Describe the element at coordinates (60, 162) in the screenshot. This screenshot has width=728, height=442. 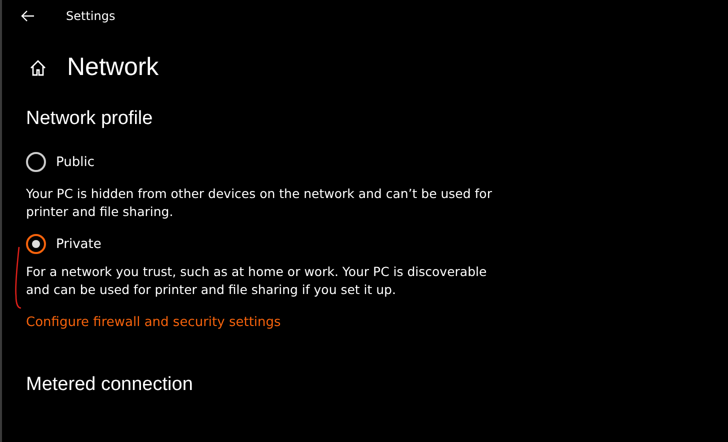
I see `radio-option: Public` at that location.